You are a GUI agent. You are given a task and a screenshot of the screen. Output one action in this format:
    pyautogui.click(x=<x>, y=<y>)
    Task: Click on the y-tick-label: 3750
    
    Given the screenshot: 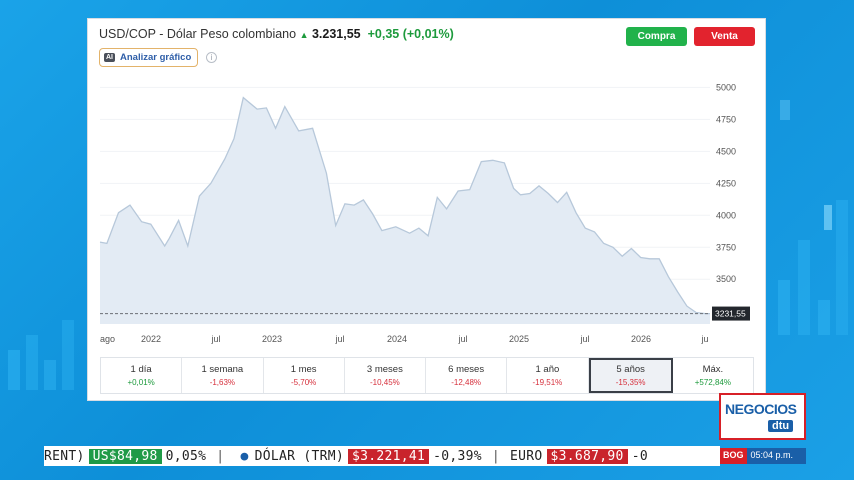 What is the action you would take?
    pyautogui.click(x=726, y=247)
    